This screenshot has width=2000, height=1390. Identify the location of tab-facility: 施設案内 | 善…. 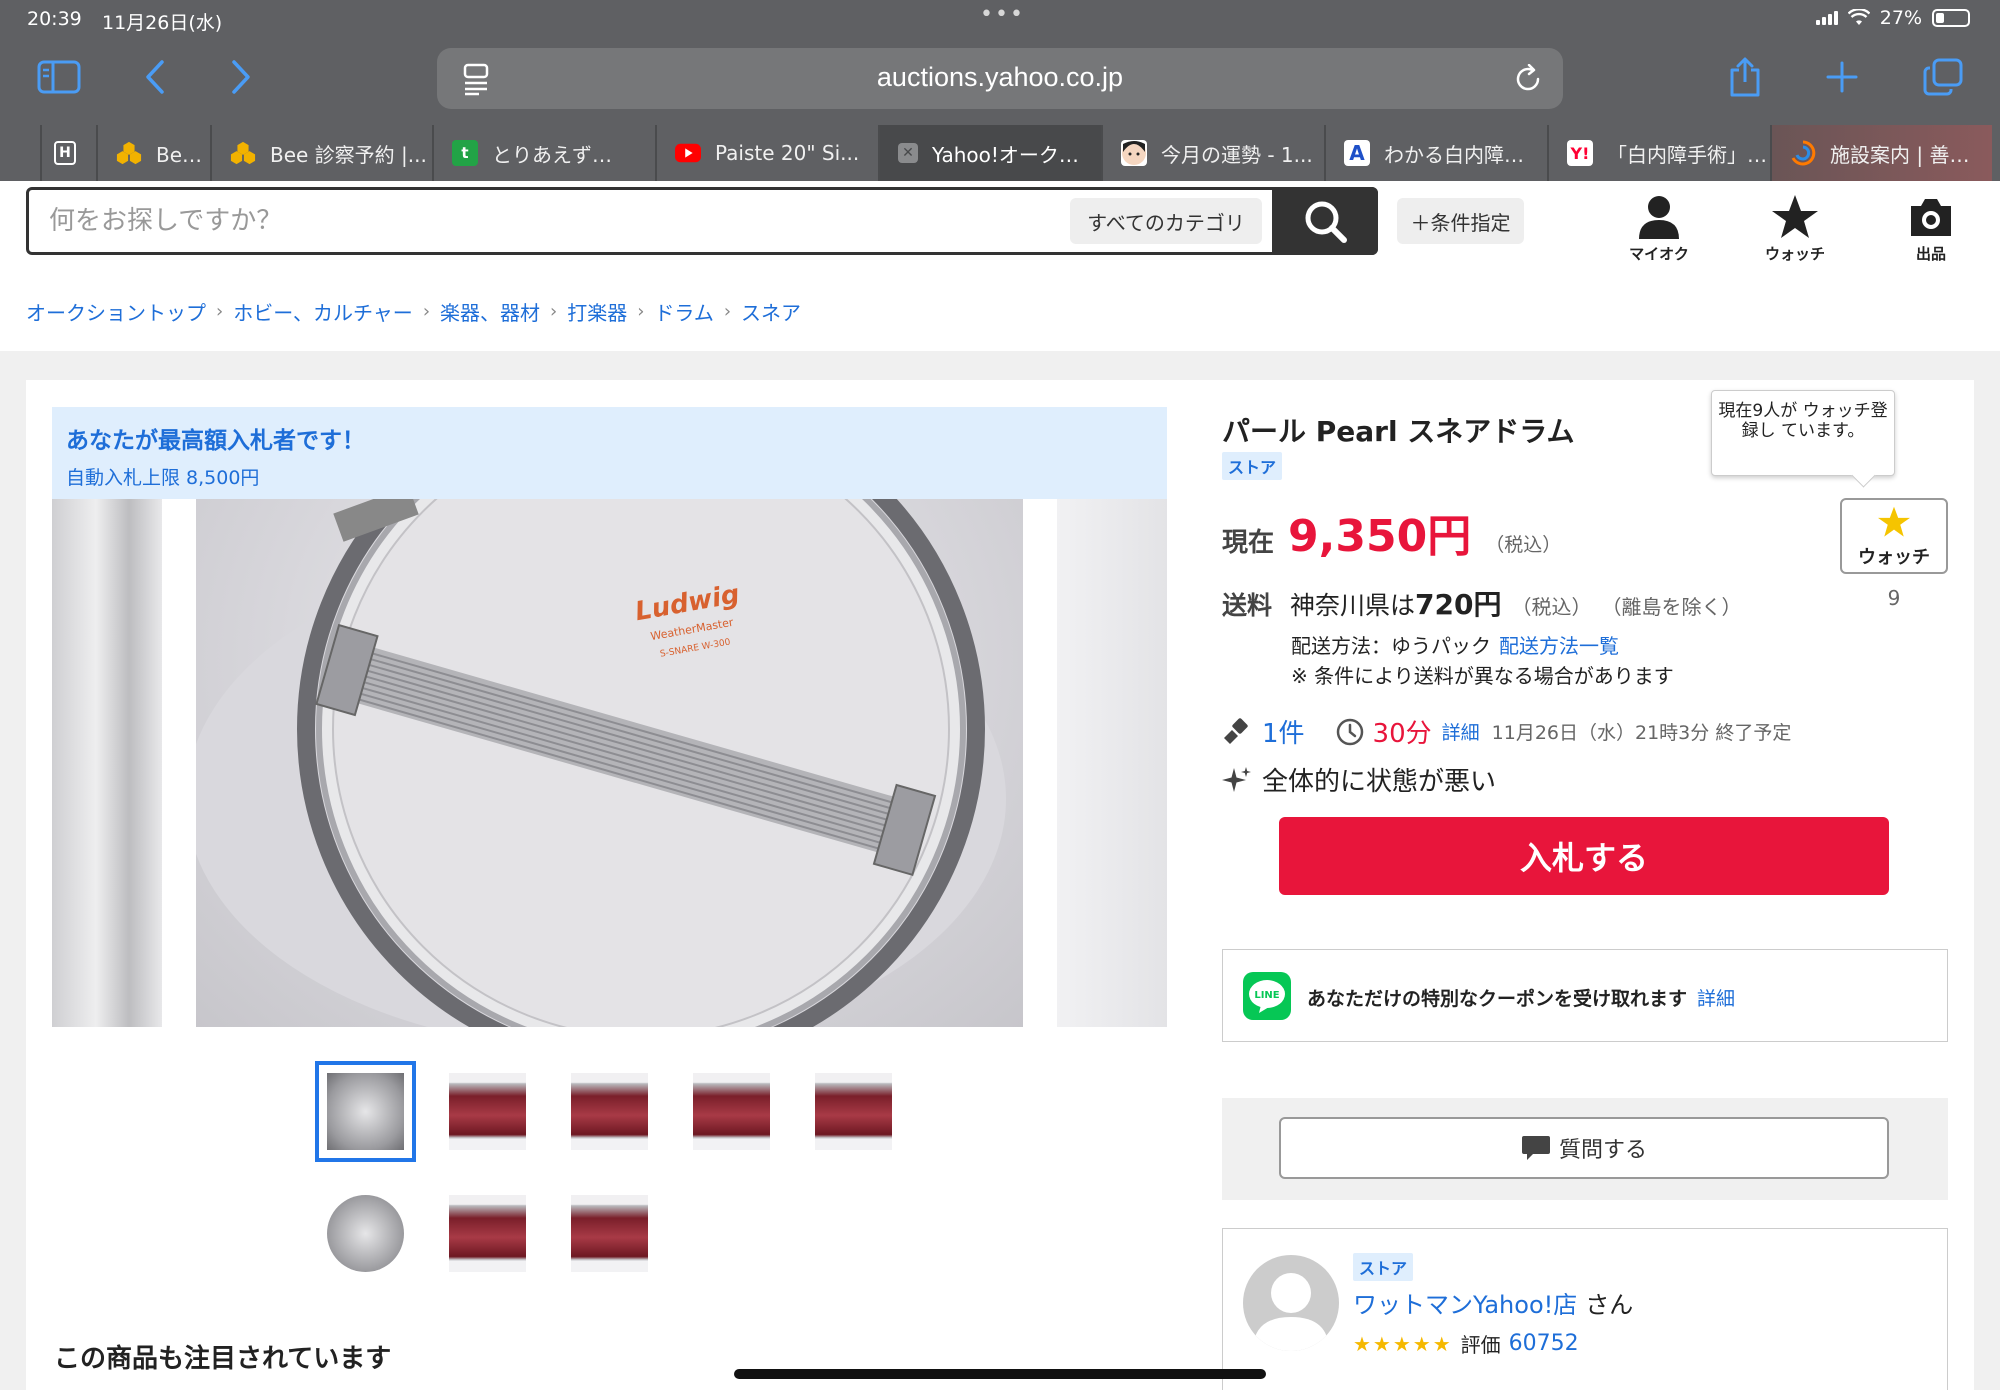
(1881, 153).